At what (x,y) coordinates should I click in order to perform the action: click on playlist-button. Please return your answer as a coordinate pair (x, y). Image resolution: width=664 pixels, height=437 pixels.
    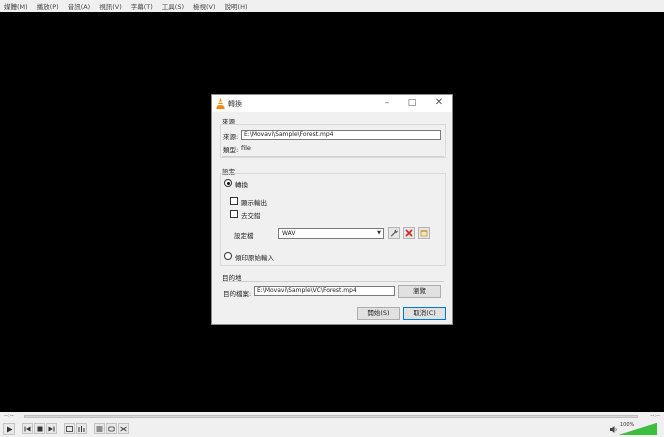
    Looking at the image, I should click on (99, 428).